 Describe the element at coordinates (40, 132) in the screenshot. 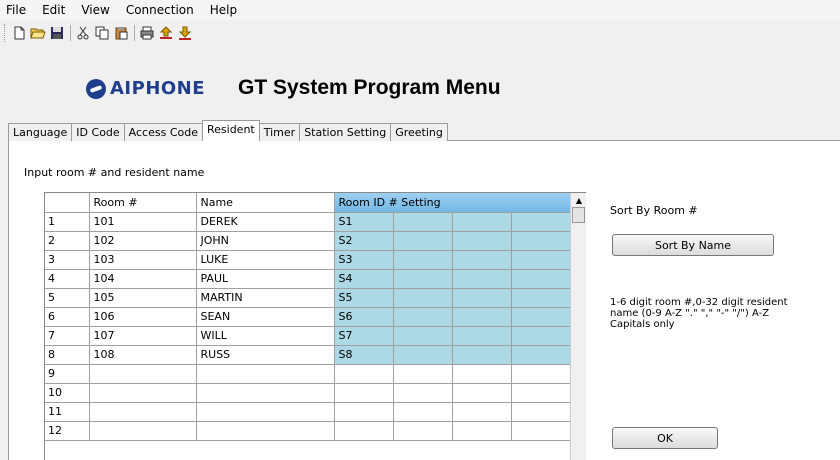

I see `tab-language: Language` at that location.